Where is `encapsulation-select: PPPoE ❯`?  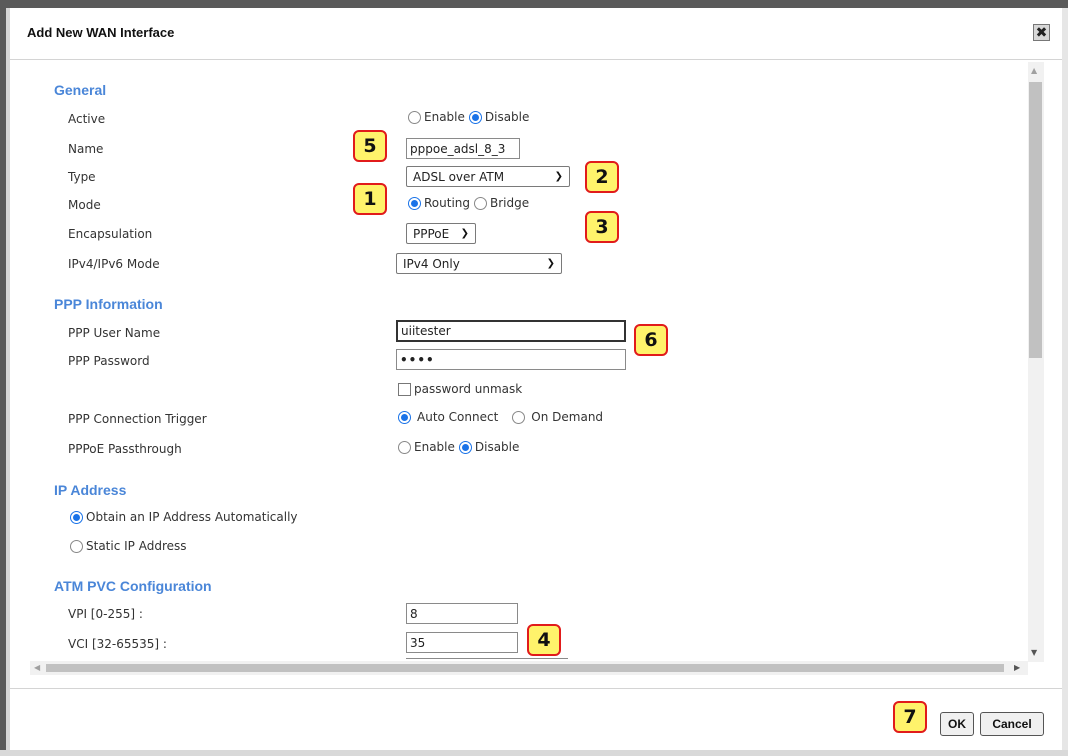
encapsulation-select: PPPoE ❯ is located at coordinates (441, 233).